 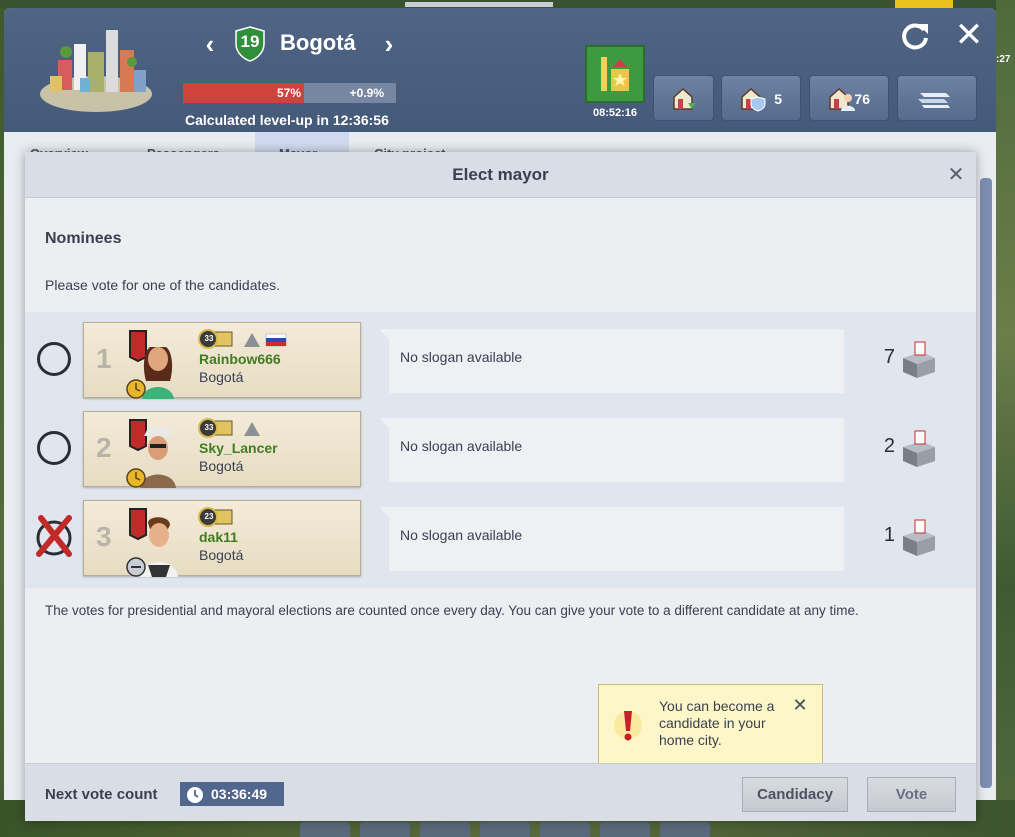 I want to click on tab-overview: Overview, so click(x=67, y=143).